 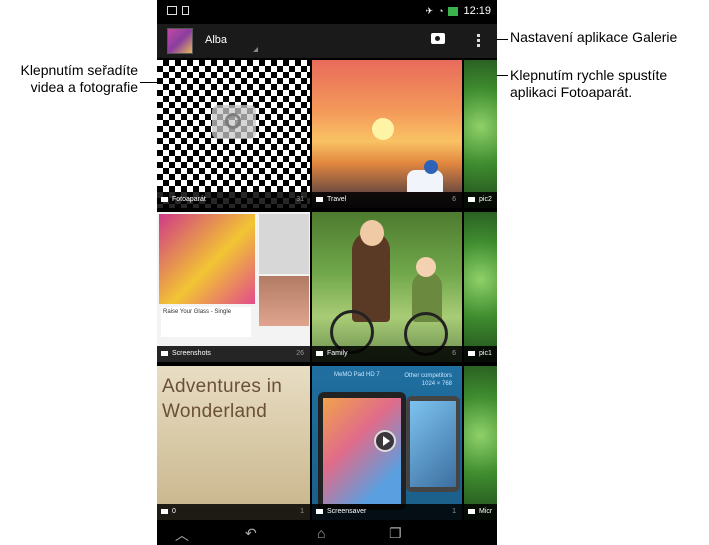 I want to click on album-tile-fotoaparat: Fotoaparát 31, so click(x=233, y=134).